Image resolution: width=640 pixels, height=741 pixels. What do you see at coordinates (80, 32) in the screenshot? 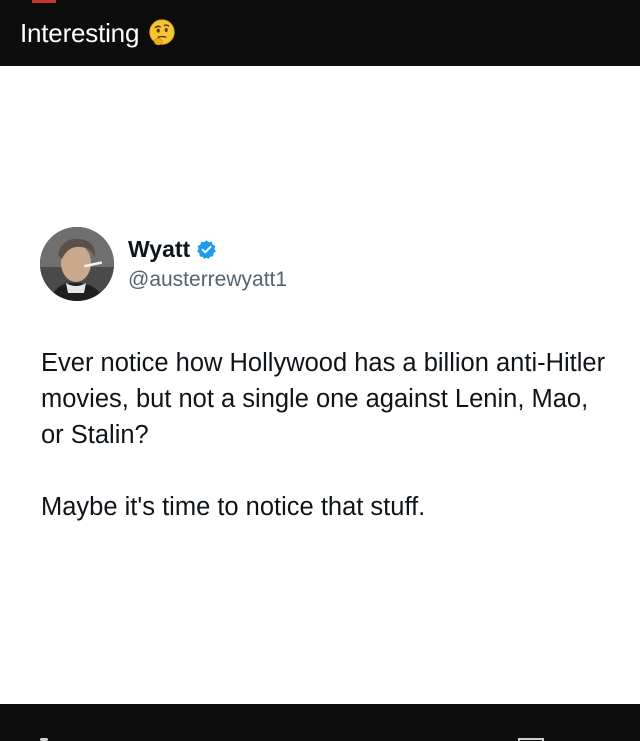
I see `post-caption: Interesting` at bounding box center [80, 32].